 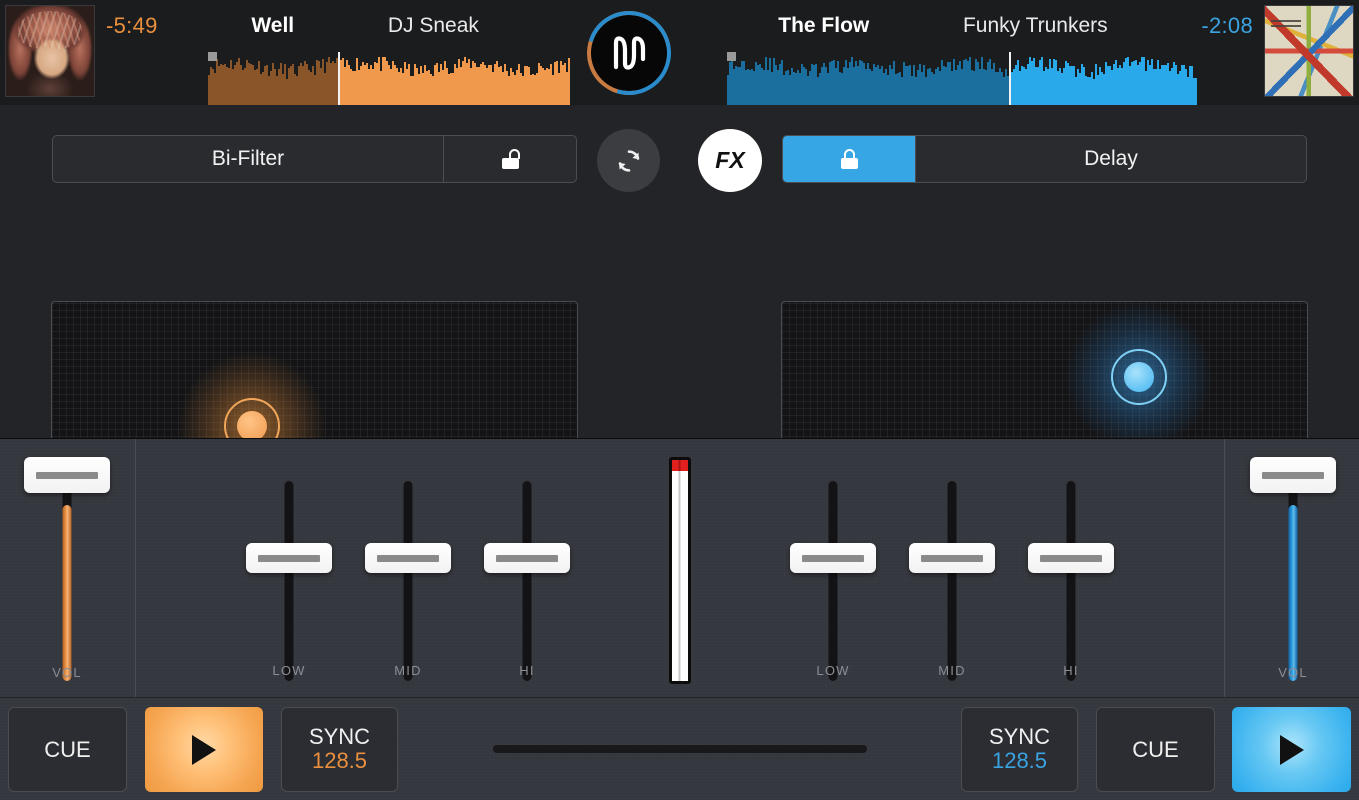 I want to click on fx-selector-row: Bi-Filter FX Delay, so click(x=679, y=160).